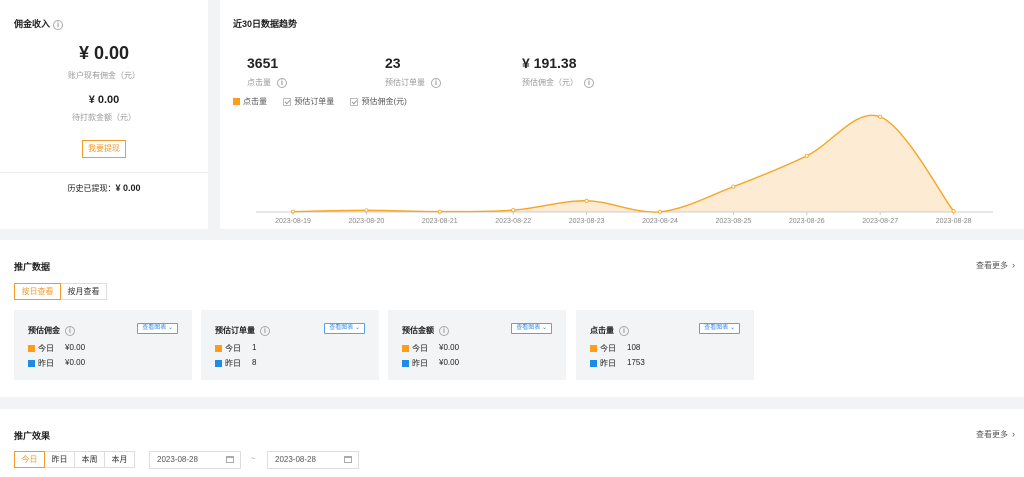  Describe the element at coordinates (617, 363) in the screenshot. I see `stat-yesterday-row: 昨日 1753` at that location.